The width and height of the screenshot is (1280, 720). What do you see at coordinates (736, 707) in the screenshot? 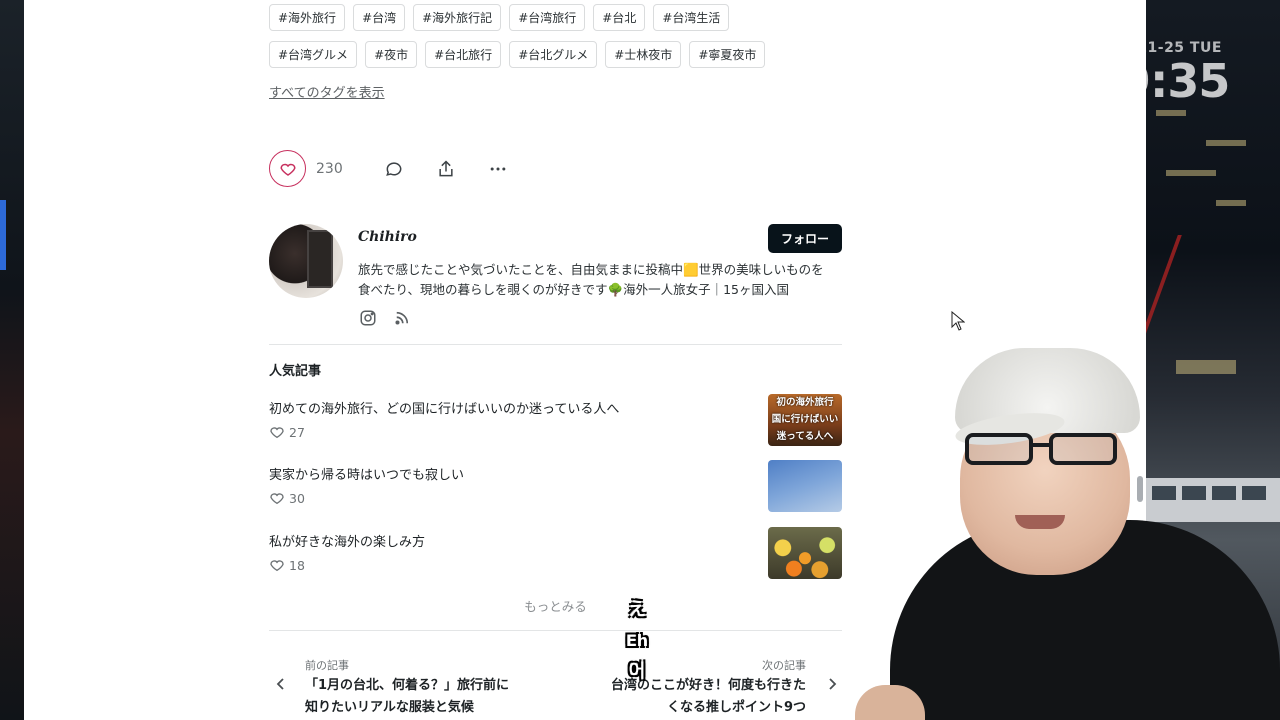
I see `title-line: くなる推しポイント9つ` at bounding box center [736, 707].